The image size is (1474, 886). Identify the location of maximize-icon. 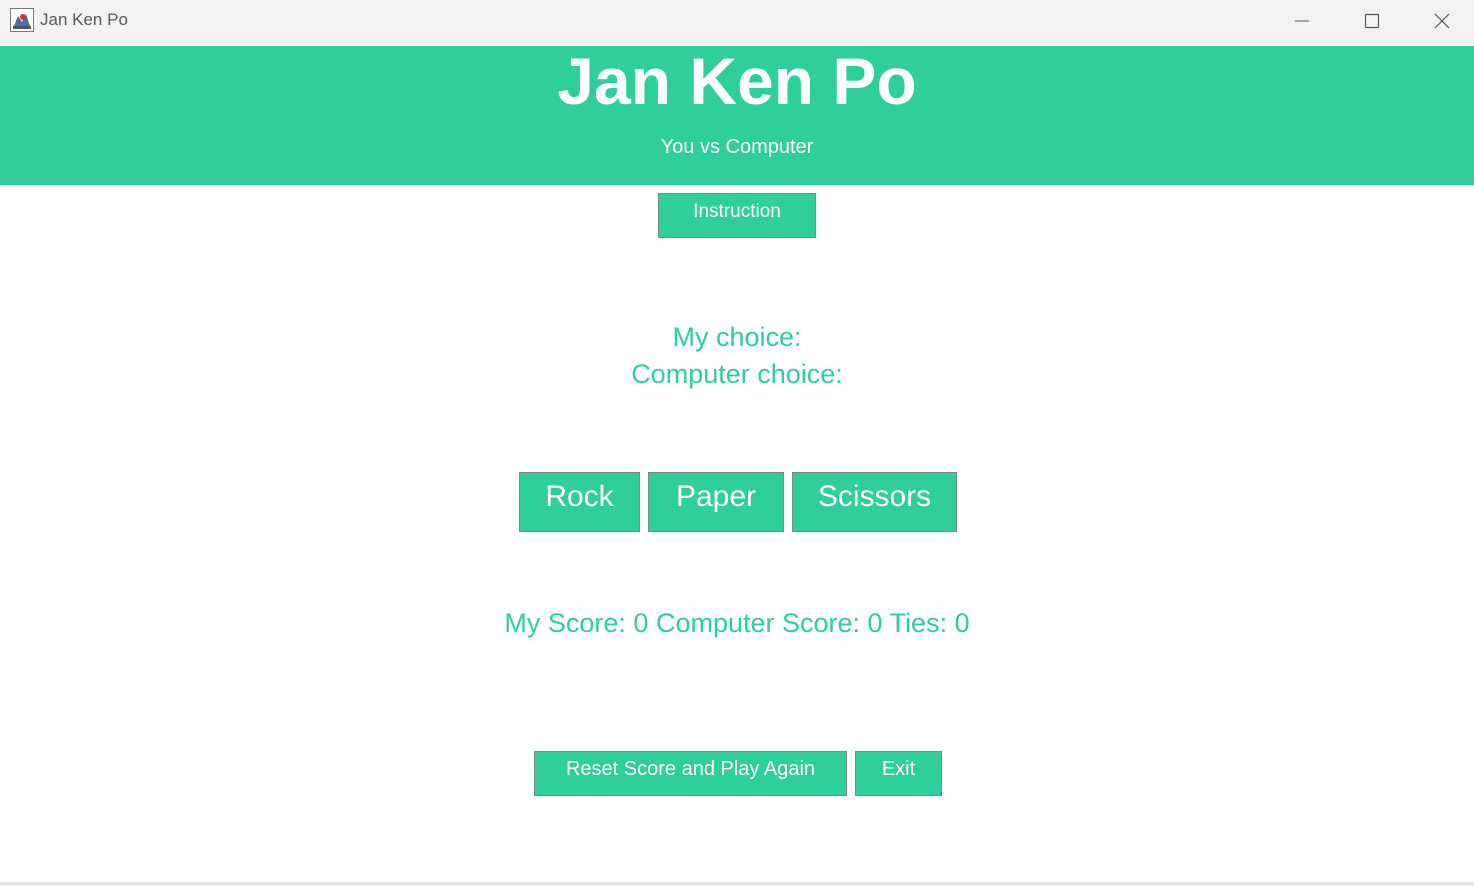
(1372, 21).